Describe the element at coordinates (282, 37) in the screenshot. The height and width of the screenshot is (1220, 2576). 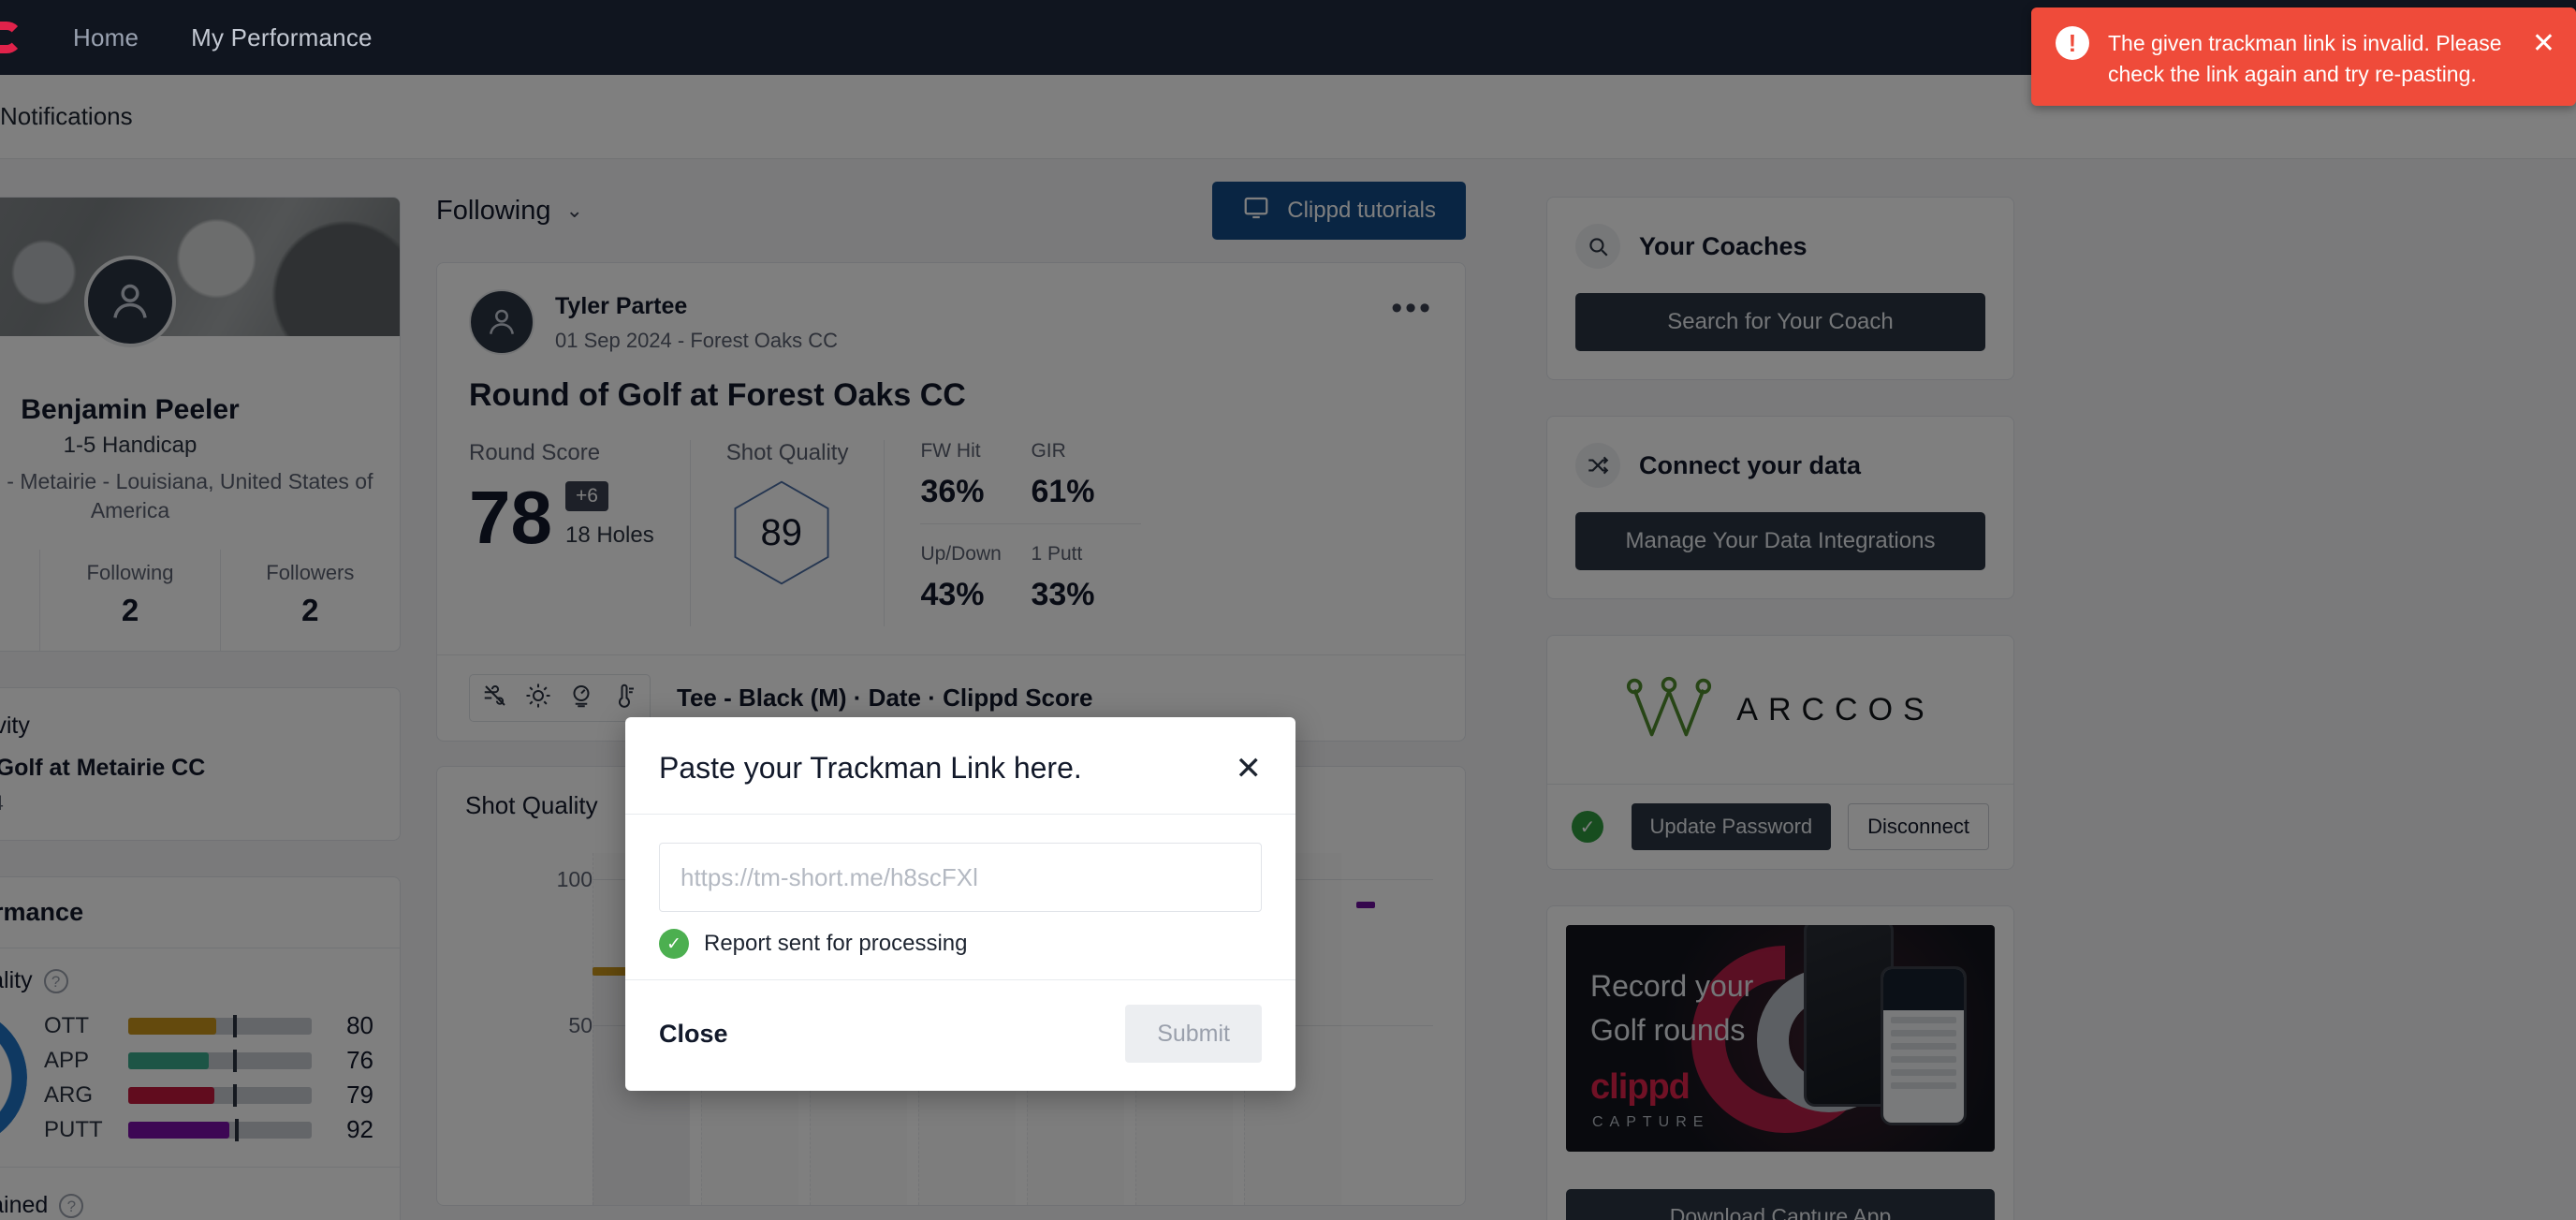
I see `nav-my-performance: My Performance` at that location.